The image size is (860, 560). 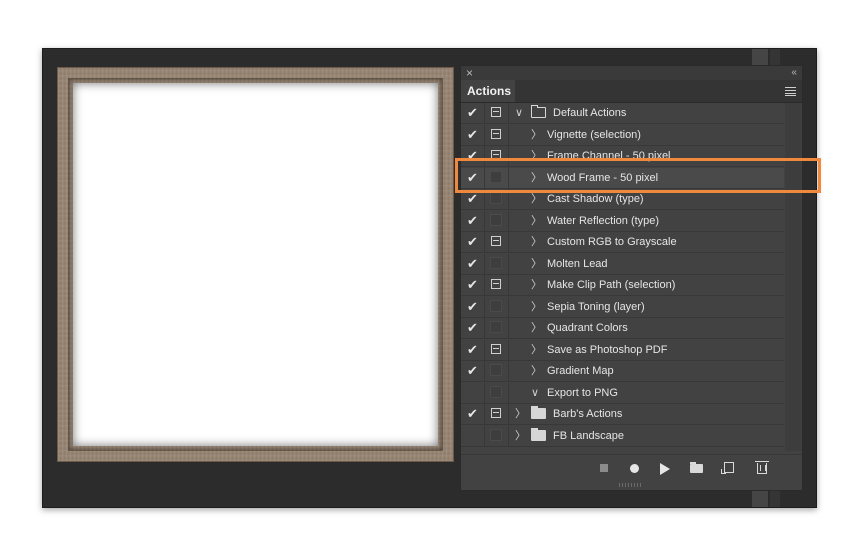 I want to click on action-label: Quadrant Colors, so click(x=587, y=328).